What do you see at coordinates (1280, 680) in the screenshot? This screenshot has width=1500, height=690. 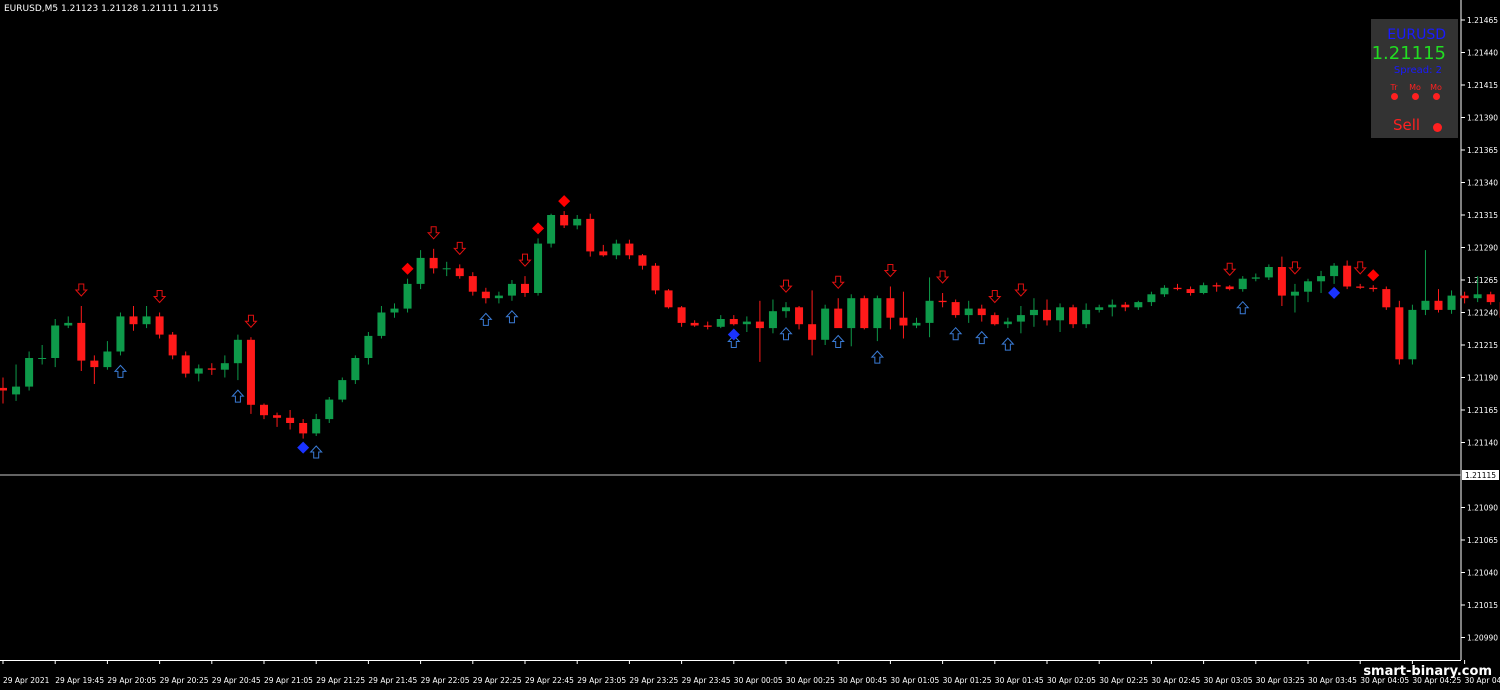 I see `time-tick-label: 30 Apr 03:25` at bounding box center [1280, 680].